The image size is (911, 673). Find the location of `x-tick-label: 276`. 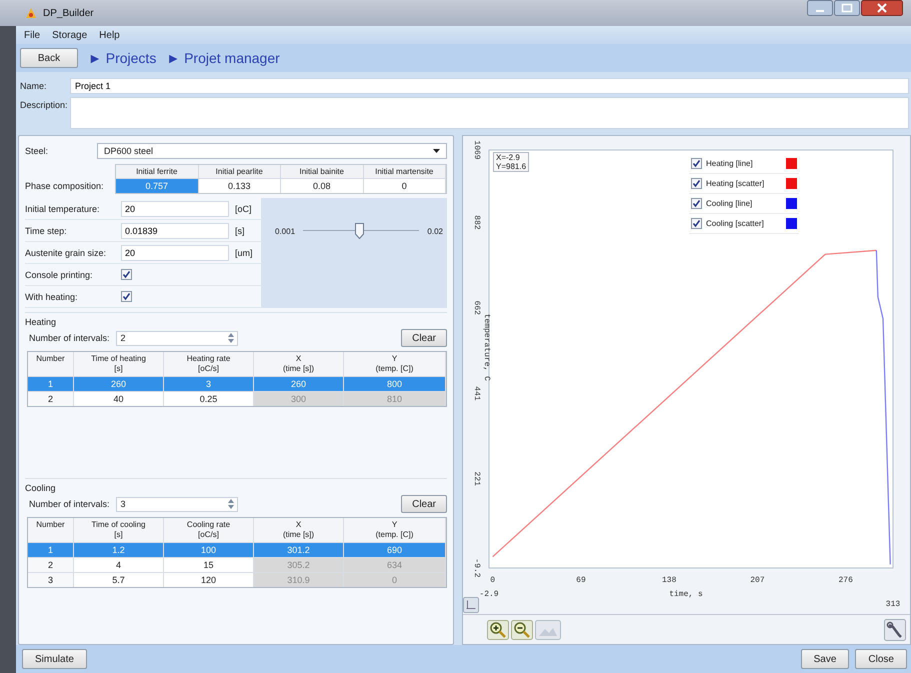

x-tick-label: 276 is located at coordinates (845, 580).